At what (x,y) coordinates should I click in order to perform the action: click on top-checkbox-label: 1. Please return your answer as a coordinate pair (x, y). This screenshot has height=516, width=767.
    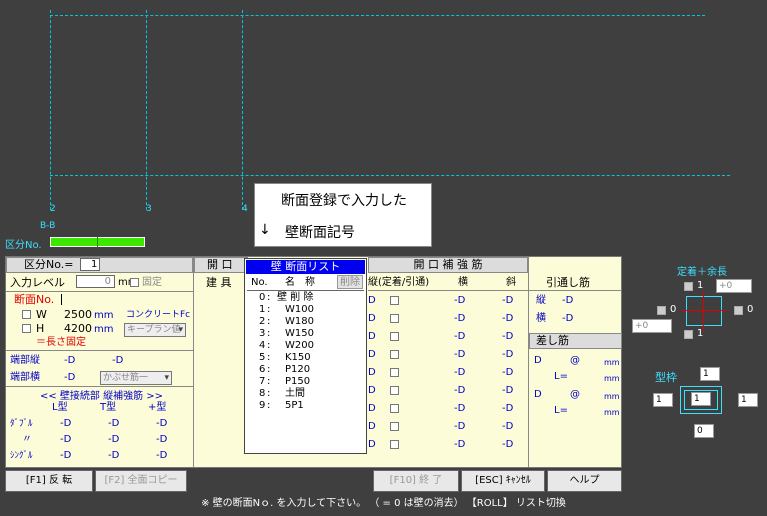
    Looking at the image, I should click on (700, 285).